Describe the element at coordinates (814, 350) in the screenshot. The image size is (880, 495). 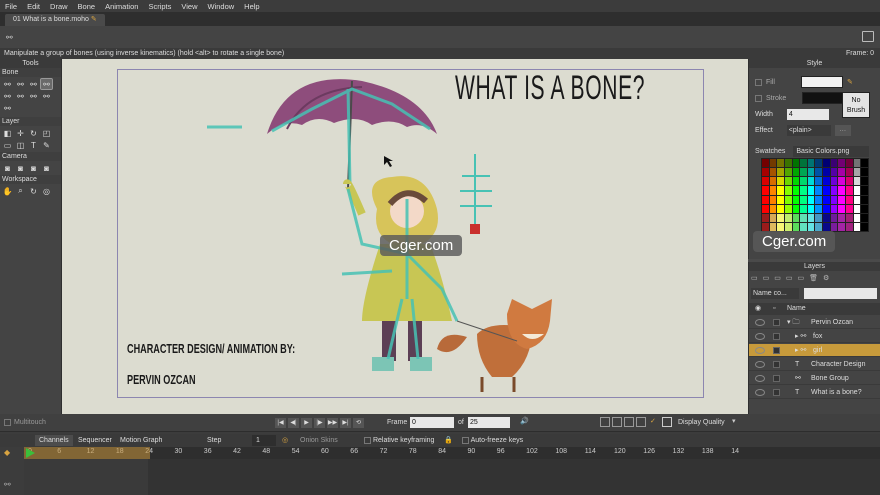
I see `layer-row: ▸ ⚯ girl` at that location.